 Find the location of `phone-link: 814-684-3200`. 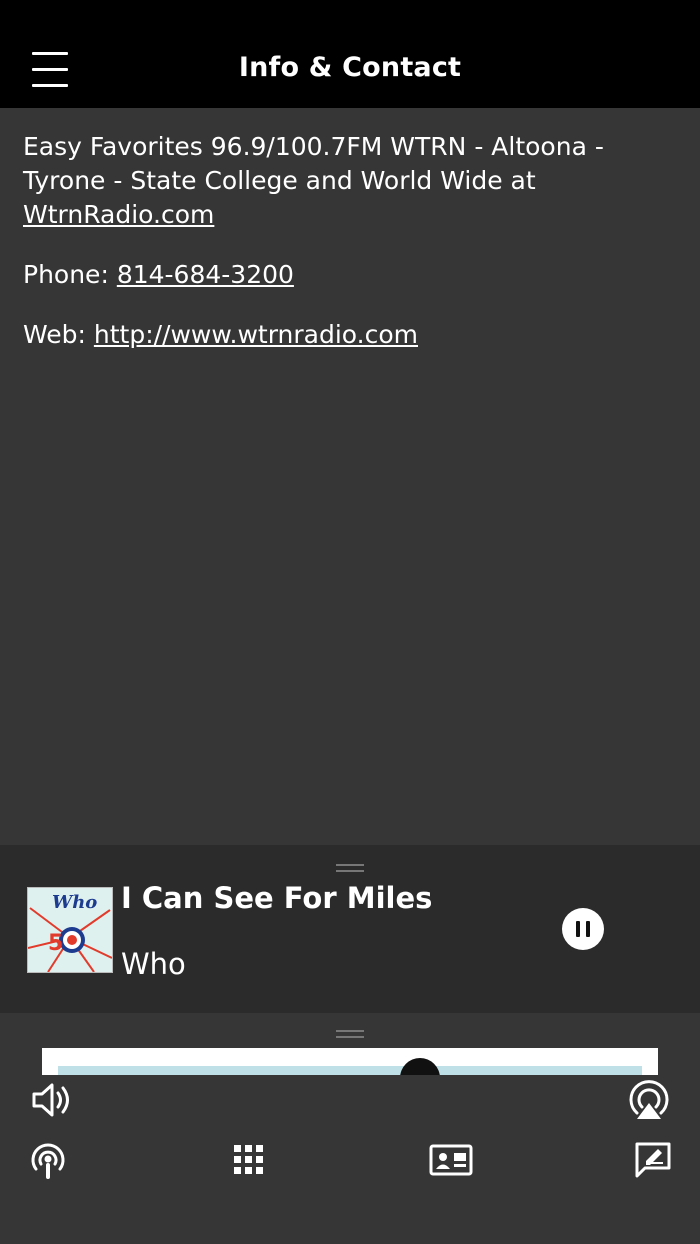

phone-link: 814-684-3200 is located at coordinates (205, 274).